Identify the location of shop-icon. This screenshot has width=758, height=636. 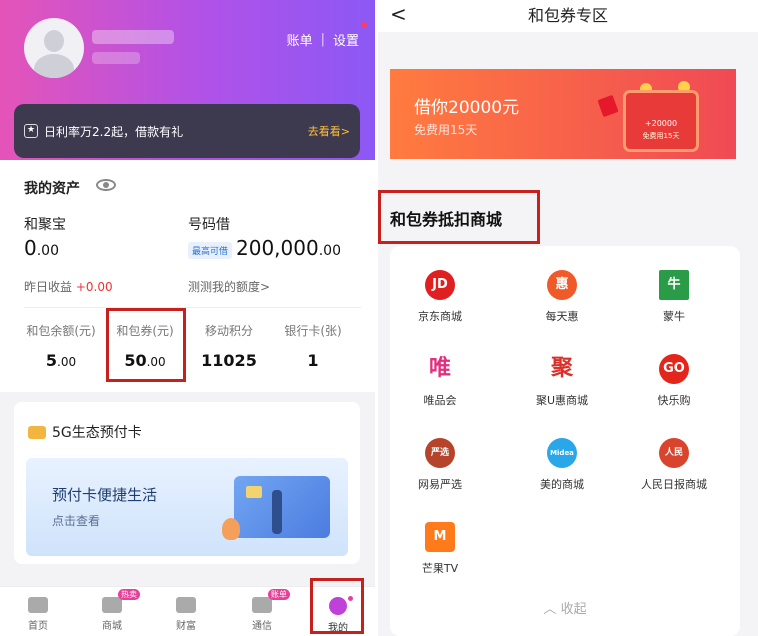
(112, 605).